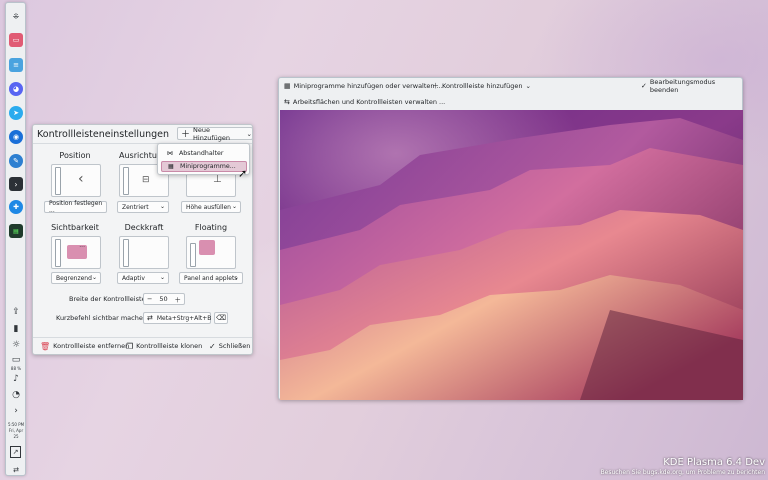 Image resolution: width=768 pixels, height=480 pixels. What do you see at coordinates (215, 134) in the screenshot?
I see `add-new-button: ＋ Neue Hinzufügen ⌄` at bounding box center [215, 134].